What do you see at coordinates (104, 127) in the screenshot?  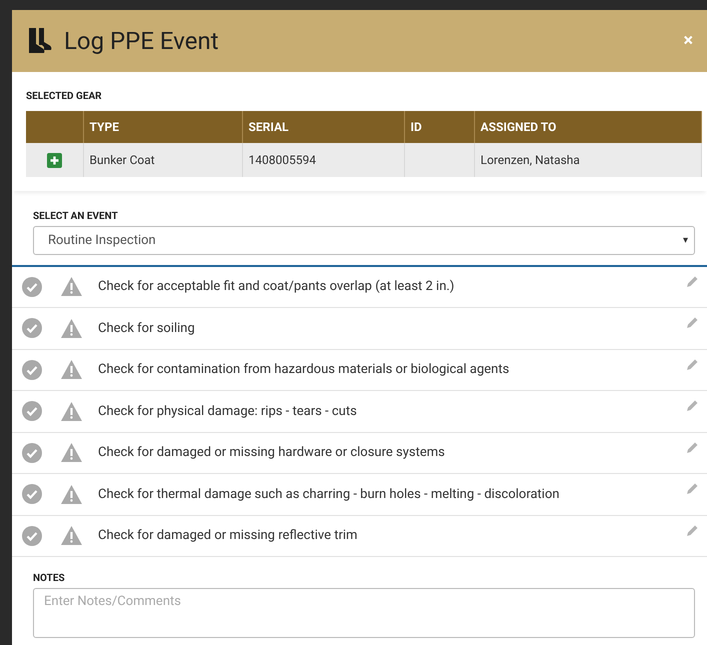 I see `column-header: TYPE` at bounding box center [104, 127].